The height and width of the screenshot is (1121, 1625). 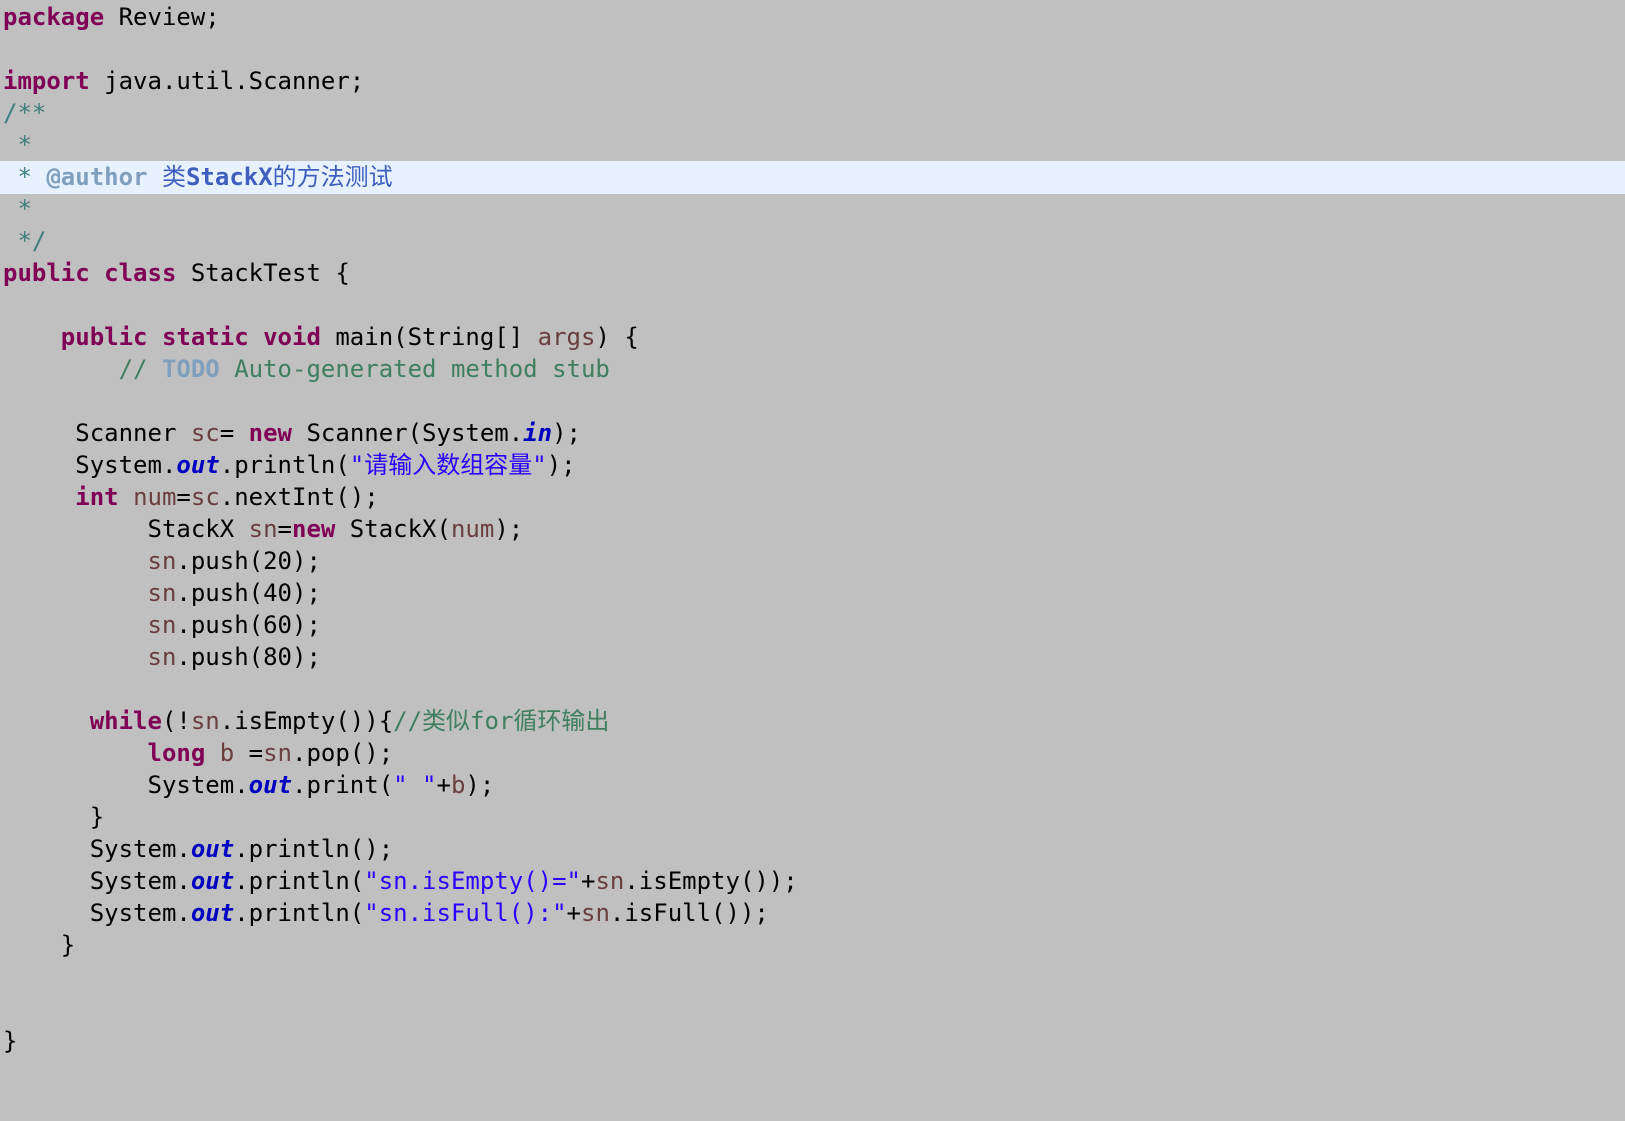 What do you see at coordinates (248, 657) in the screenshot?
I see `code-token: .push(80);` at bounding box center [248, 657].